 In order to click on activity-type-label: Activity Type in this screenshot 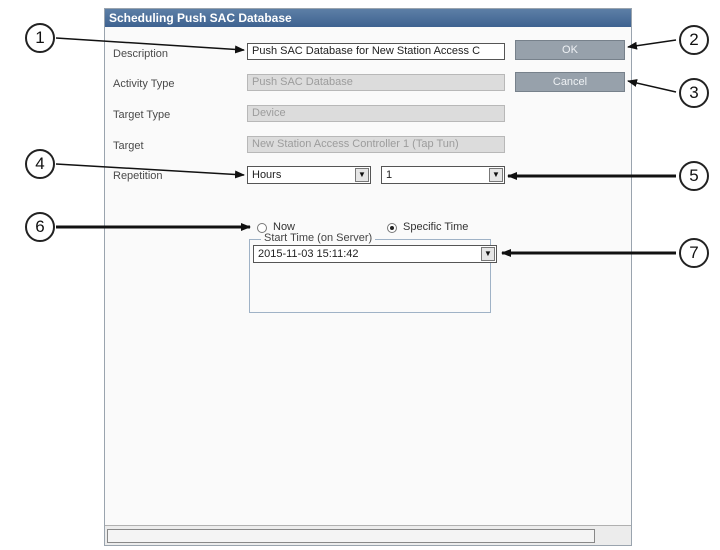, I will do `click(144, 84)`.